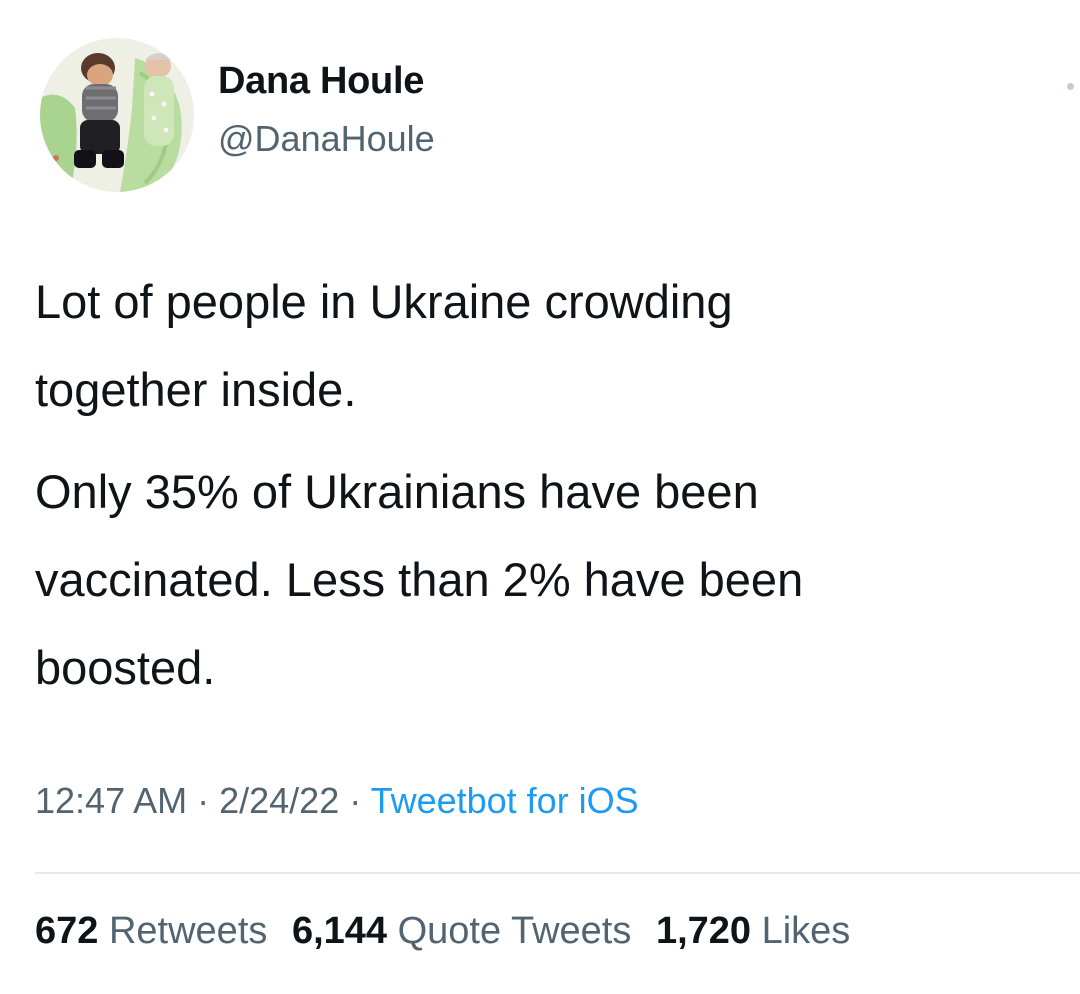 Image resolution: width=1080 pixels, height=994 pixels. What do you see at coordinates (67, 931) in the screenshot?
I see `retweets-count: 672` at bounding box center [67, 931].